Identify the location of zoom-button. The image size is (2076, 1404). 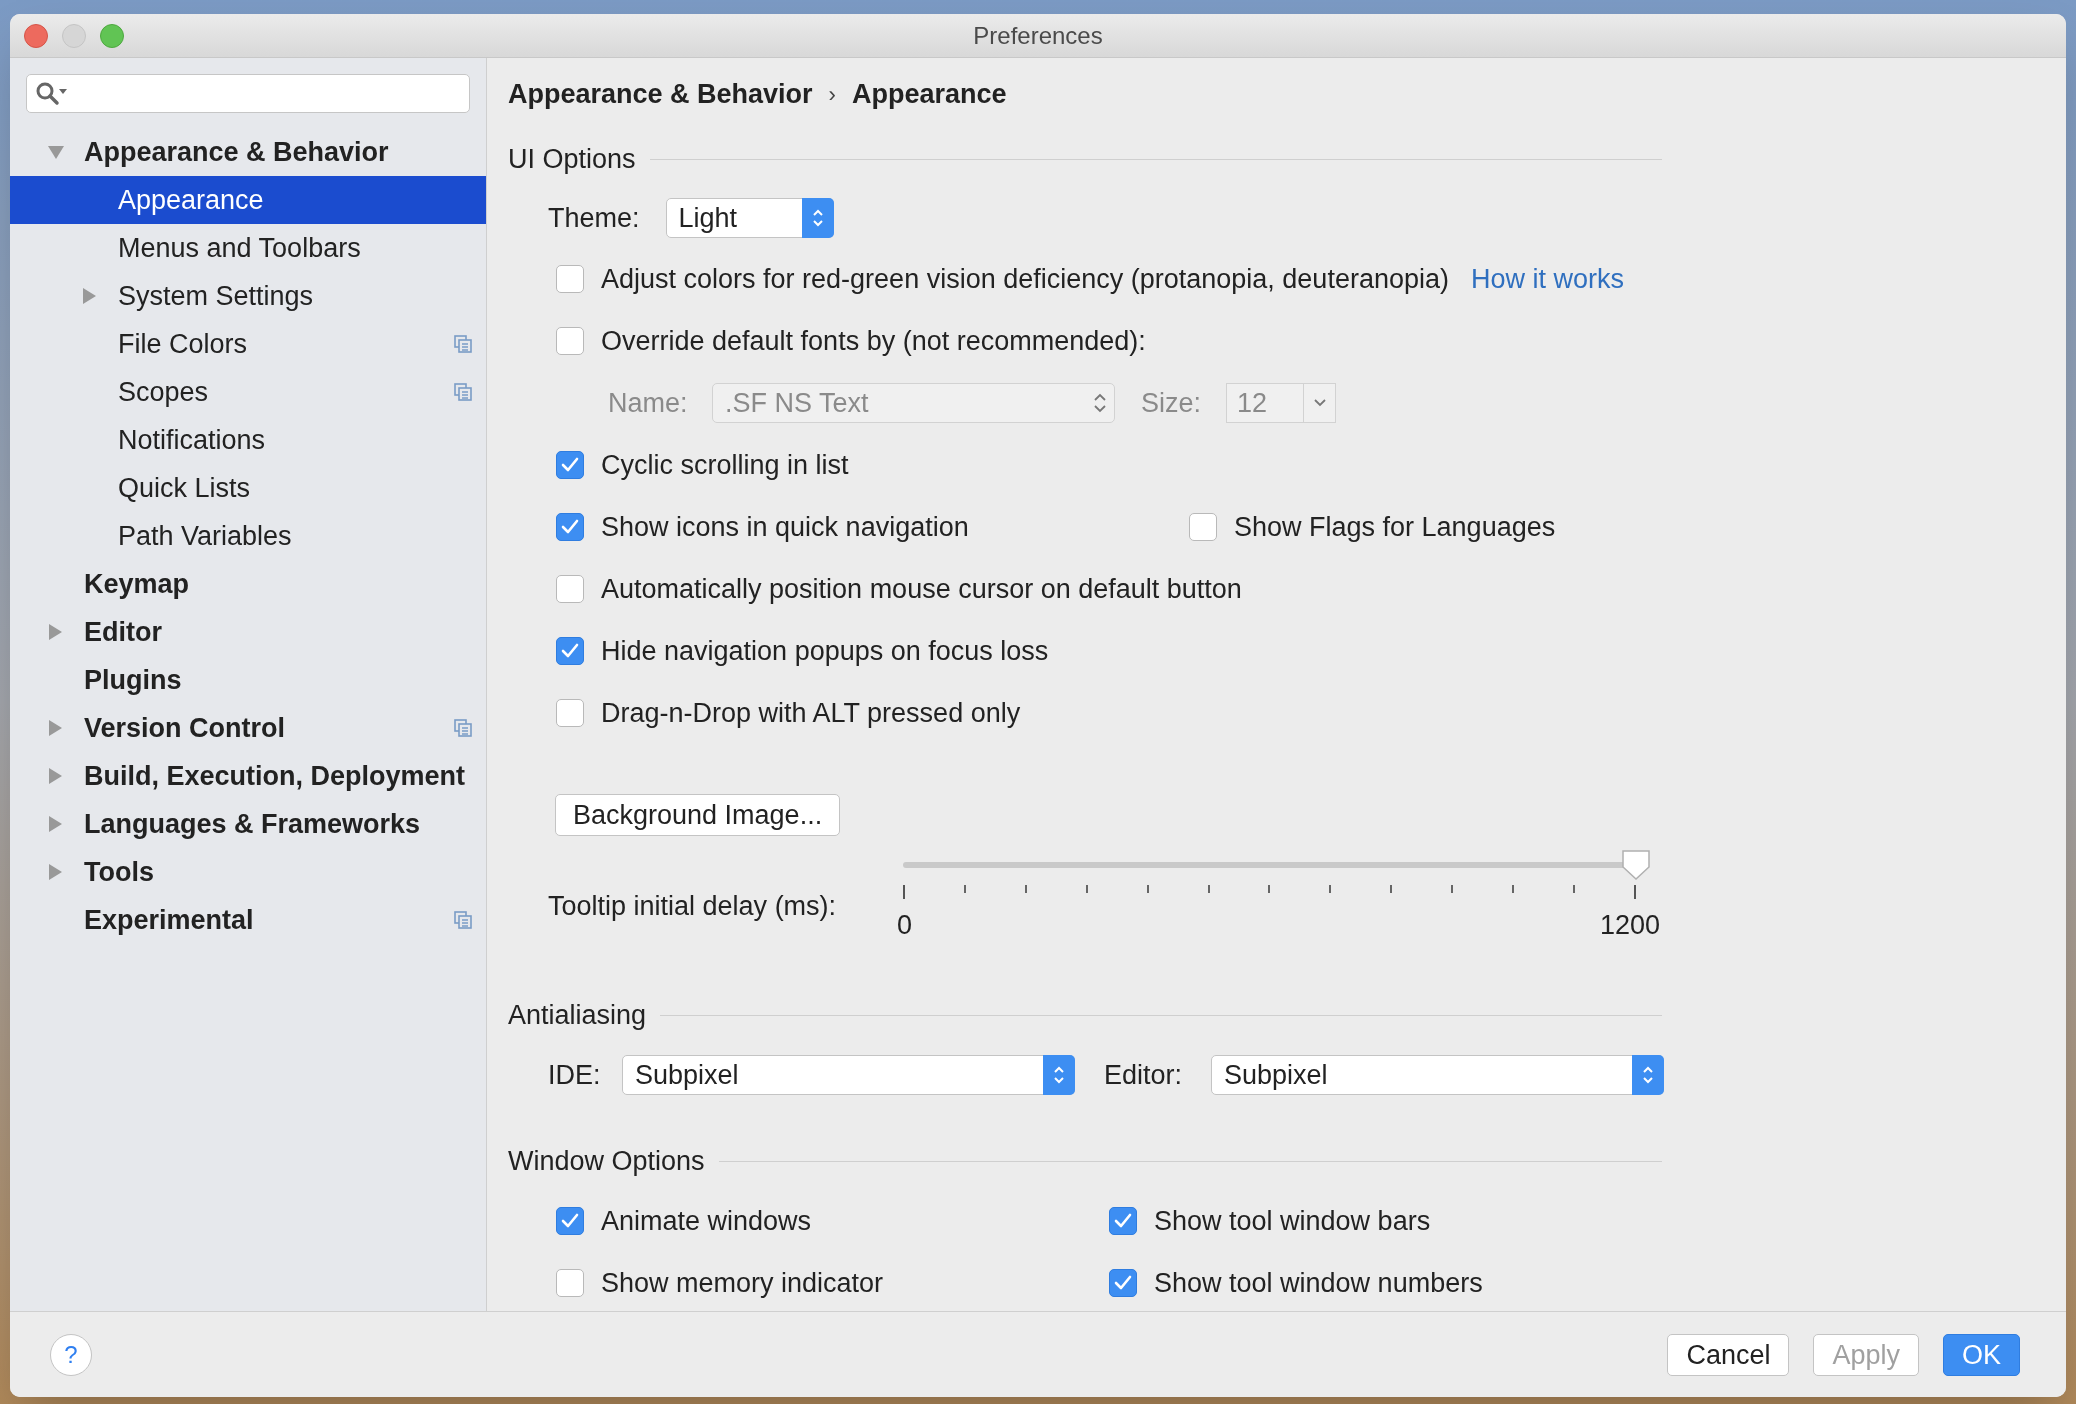
(112, 36).